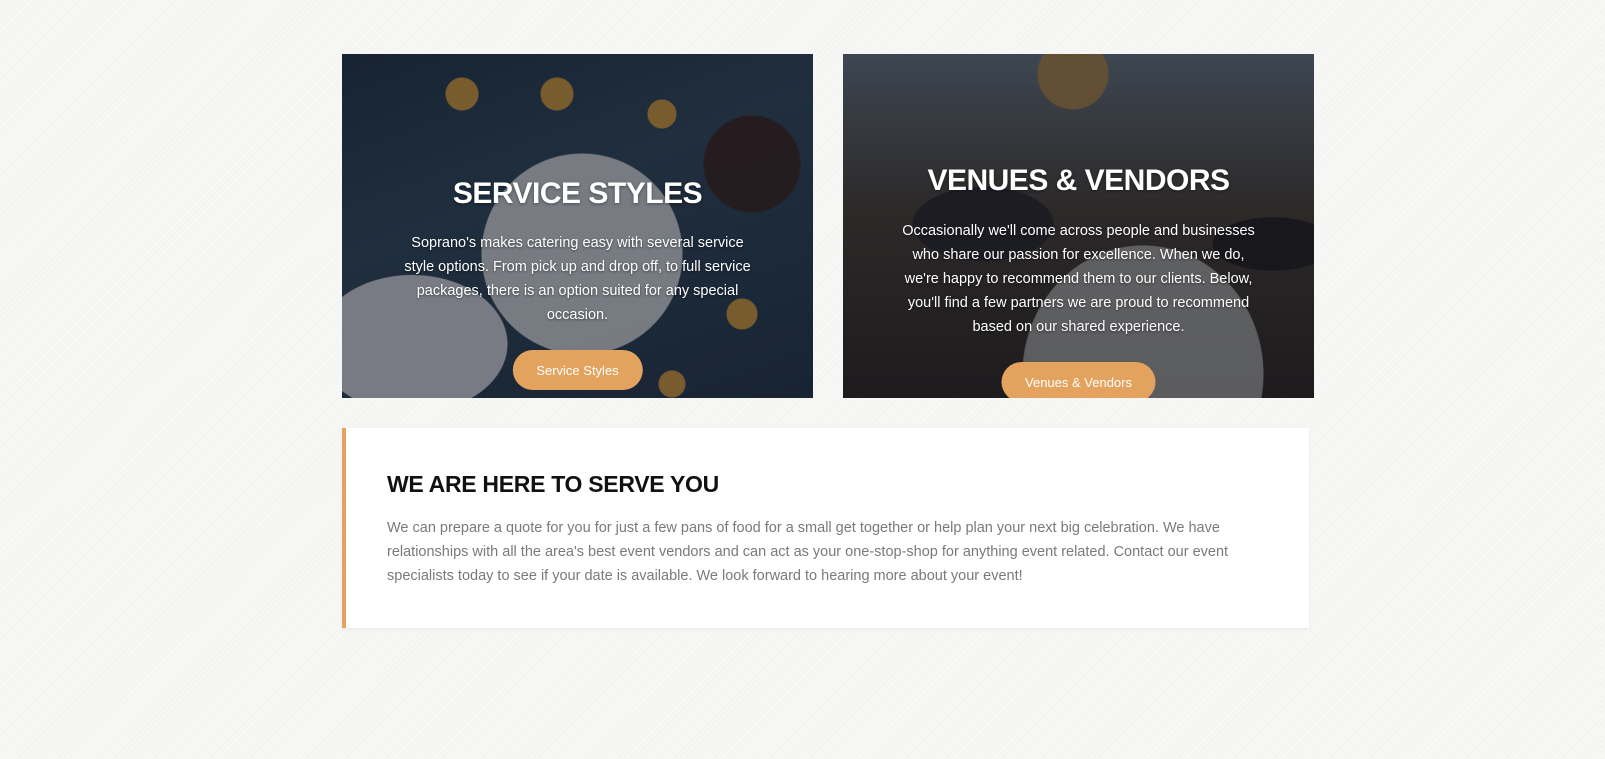 This screenshot has width=1605, height=759. I want to click on venues-vendors-button: Venues & Vendors, so click(1078, 380).